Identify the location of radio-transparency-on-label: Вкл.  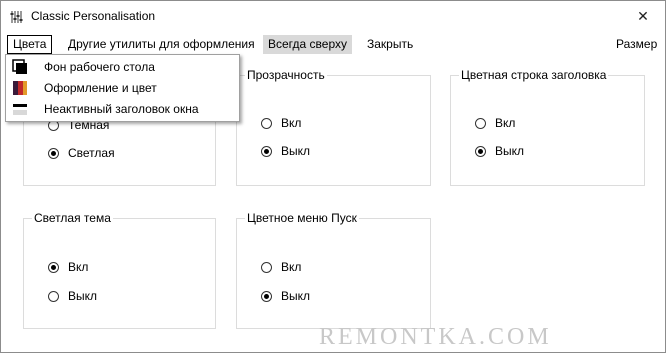
(291, 123).